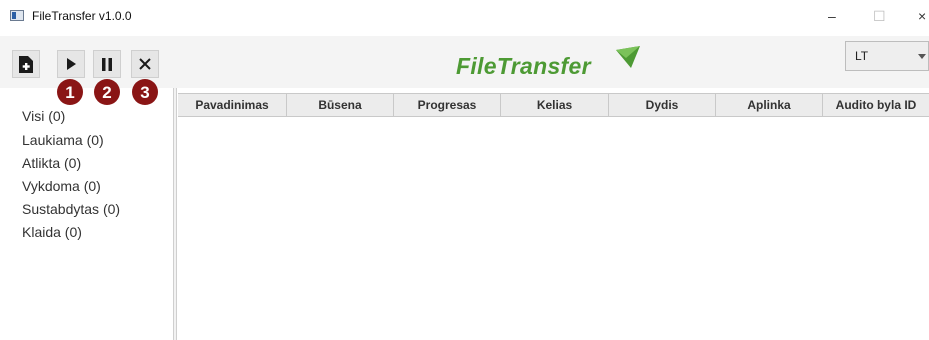 This screenshot has width=929, height=340. I want to click on chevron-down-icon, so click(922, 56).